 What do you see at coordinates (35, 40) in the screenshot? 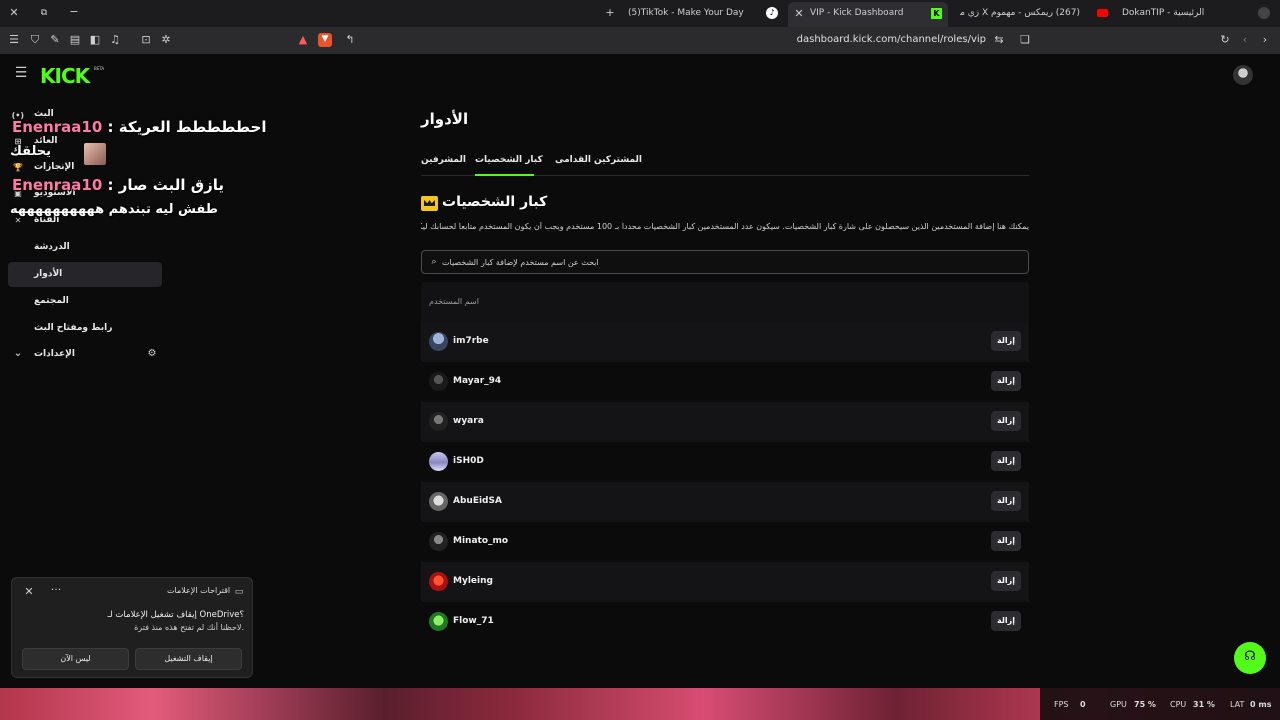
I see `shield-icon: ⛉` at bounding box center [35, 40].